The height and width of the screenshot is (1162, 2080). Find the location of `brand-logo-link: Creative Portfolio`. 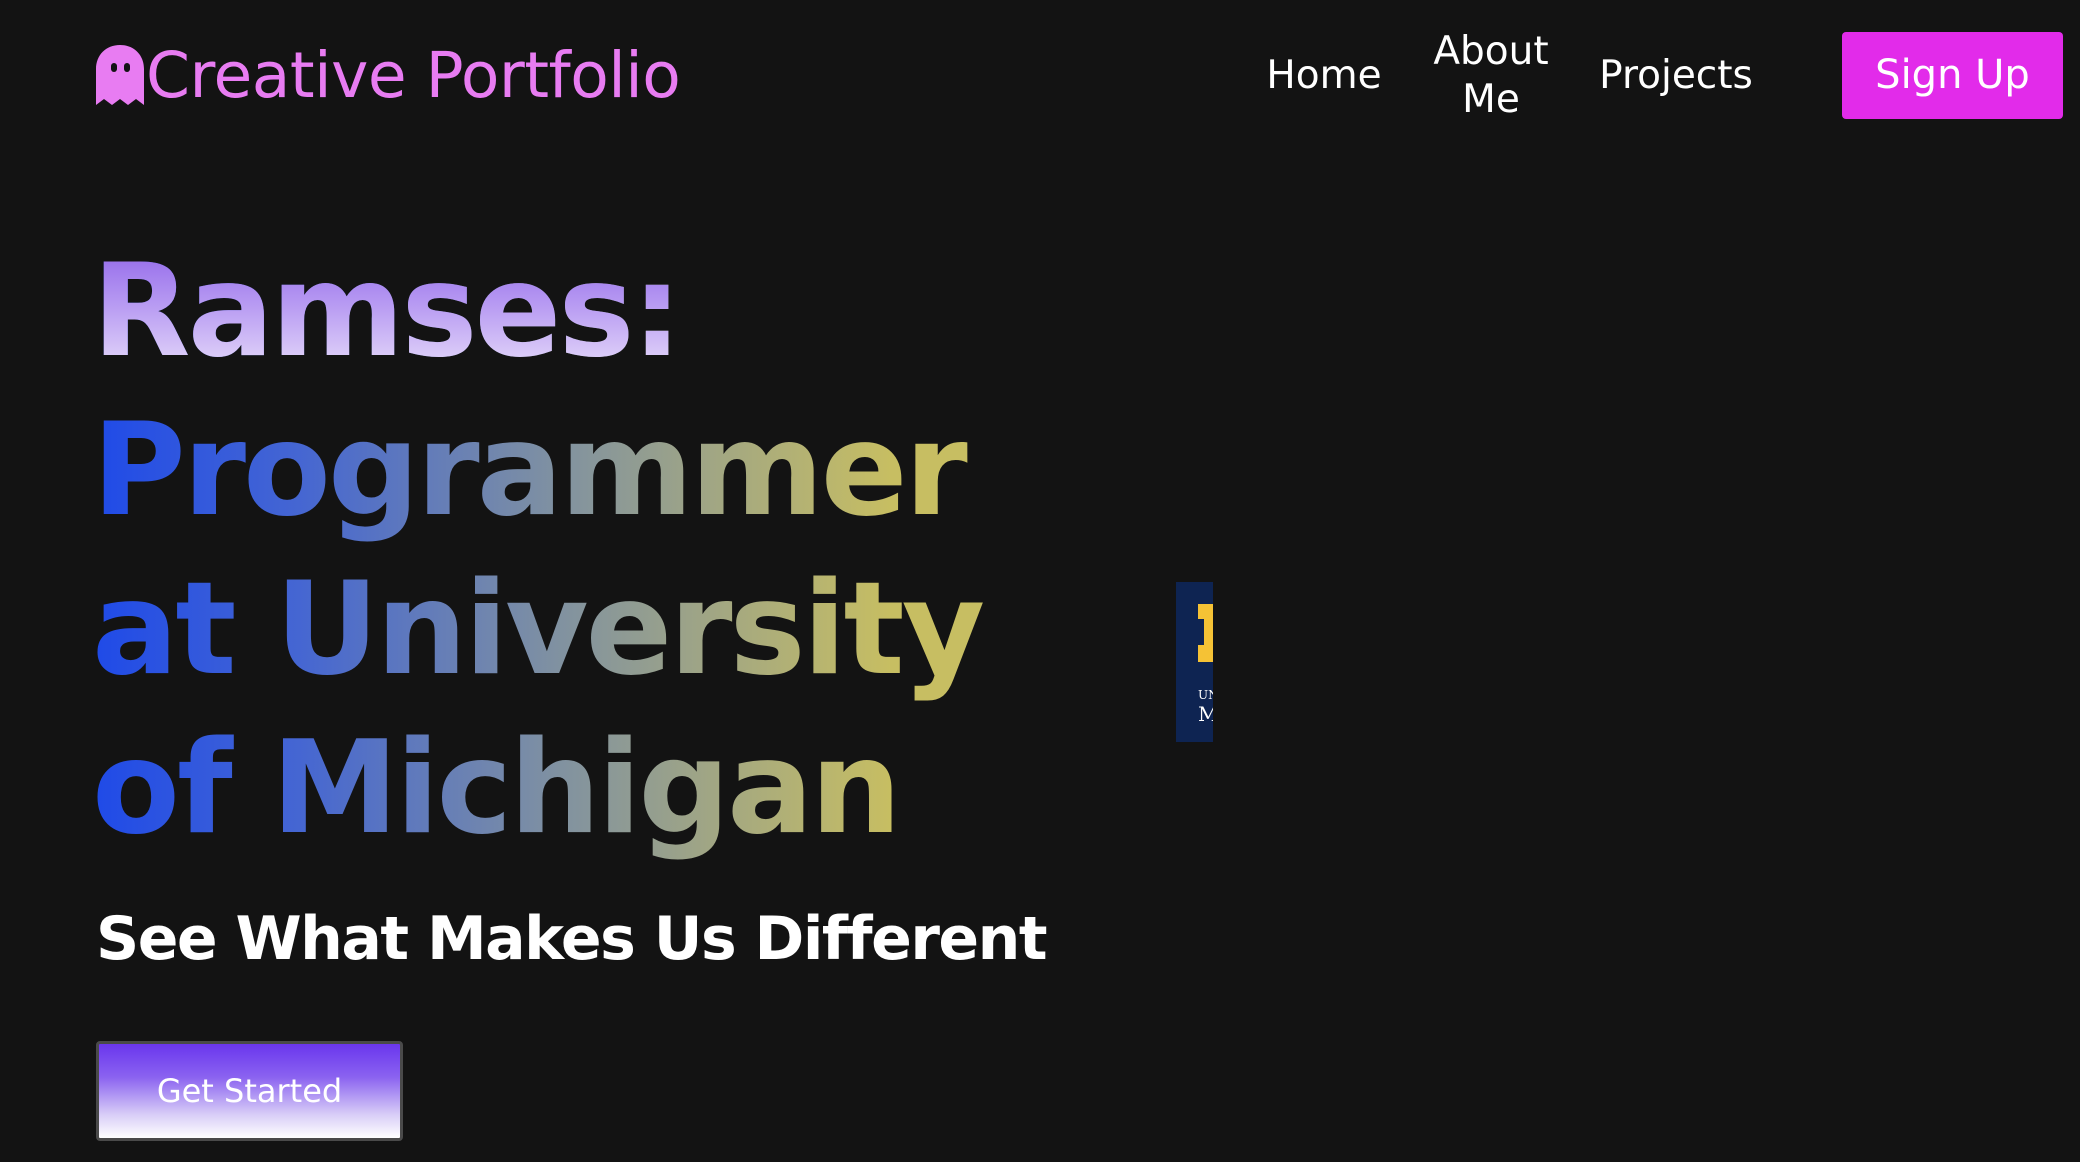

brand-logo-link: Creative Portfolio is located at coordinates (388, 75).